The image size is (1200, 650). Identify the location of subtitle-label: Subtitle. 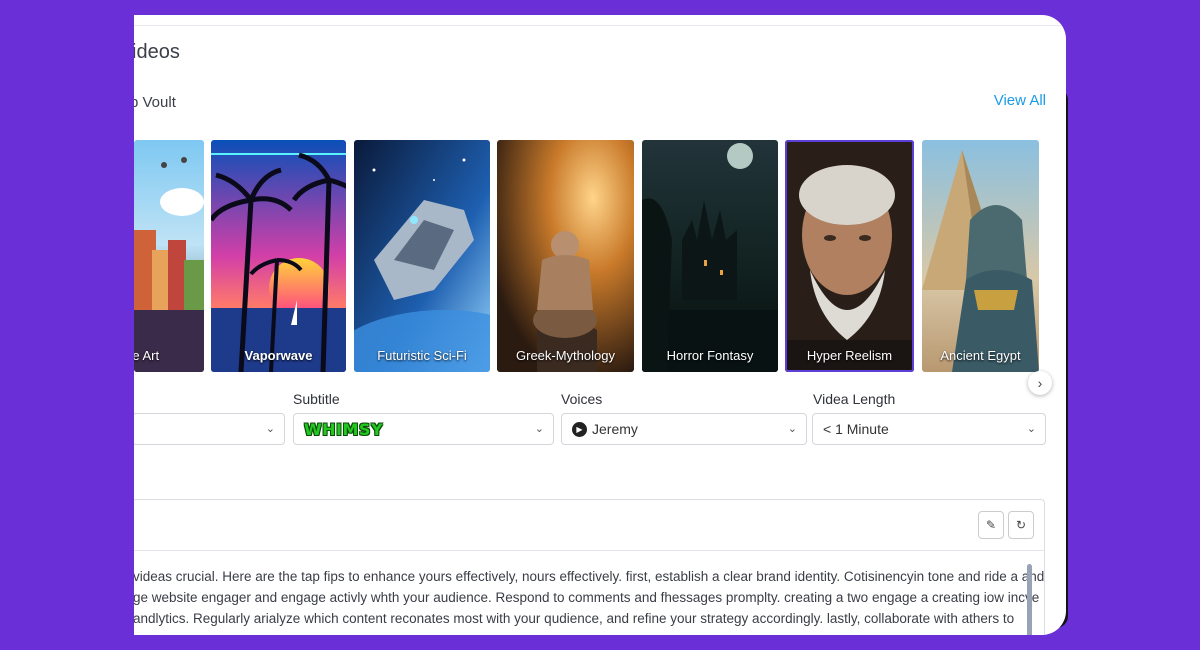
(316, 399).